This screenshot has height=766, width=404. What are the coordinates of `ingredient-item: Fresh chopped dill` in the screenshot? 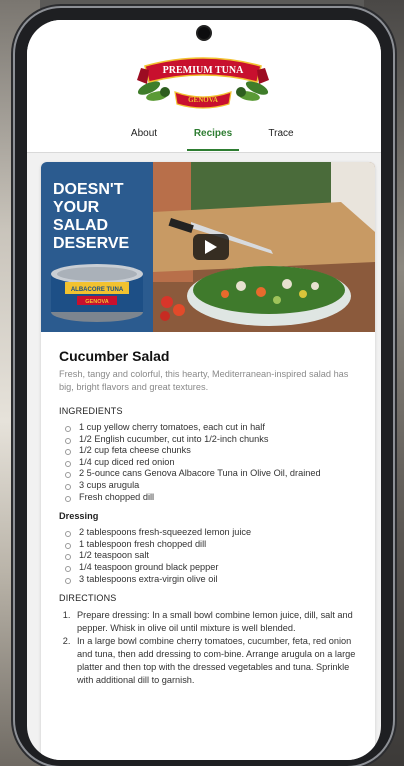 It's located at (212, 498).